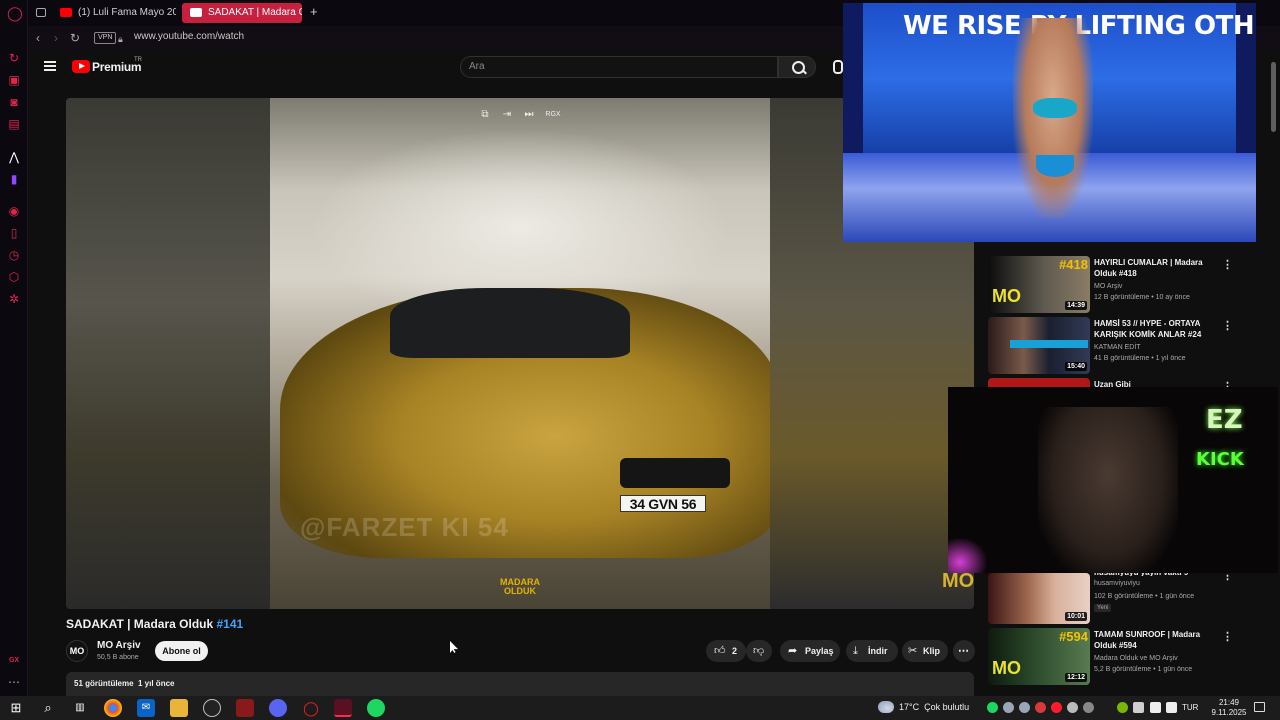 This screenshot has height=720, width=1280. What do you see at coordinates (872, 651) in the screenshot?
I see `download-button: ⤓ İndir` at bounding box center [872, 651].